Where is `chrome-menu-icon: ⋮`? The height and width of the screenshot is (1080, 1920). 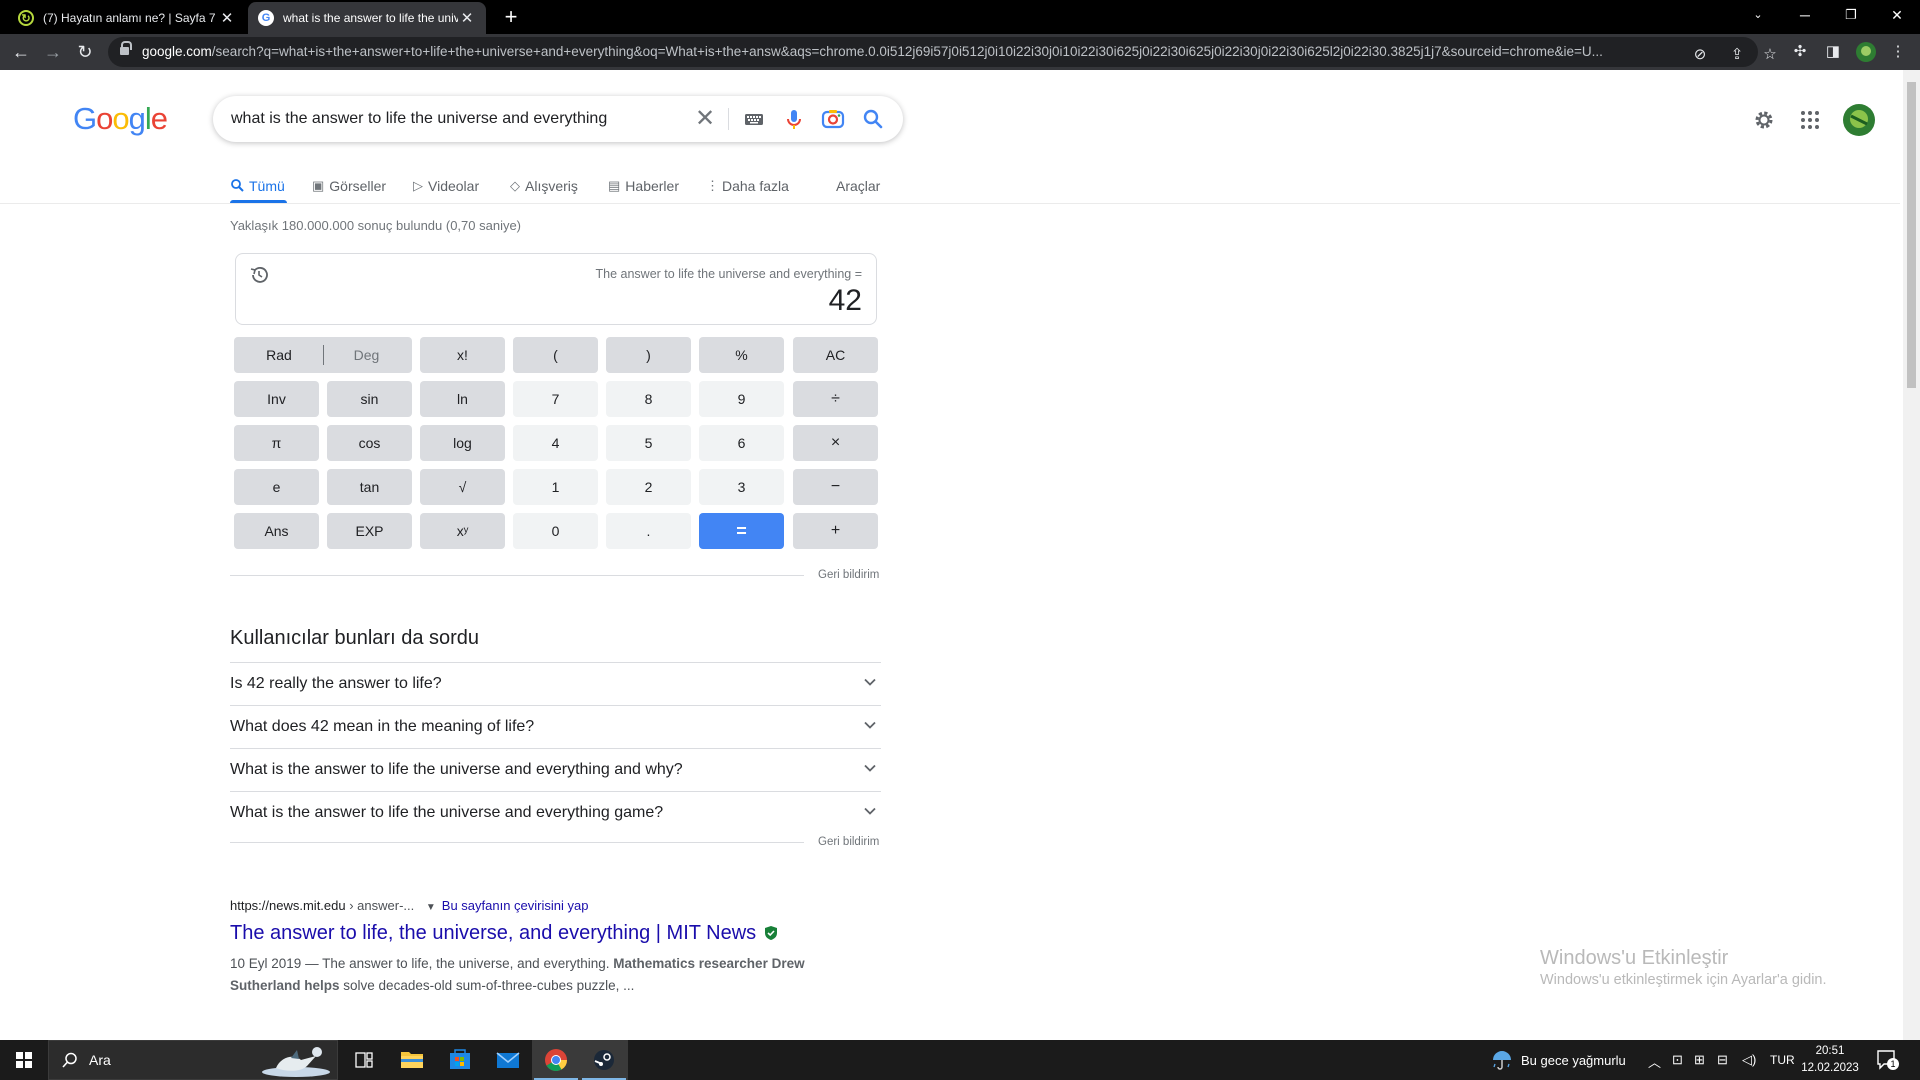
chrome-menu-icon: ⋮ is located at coordinates (1898, 52).